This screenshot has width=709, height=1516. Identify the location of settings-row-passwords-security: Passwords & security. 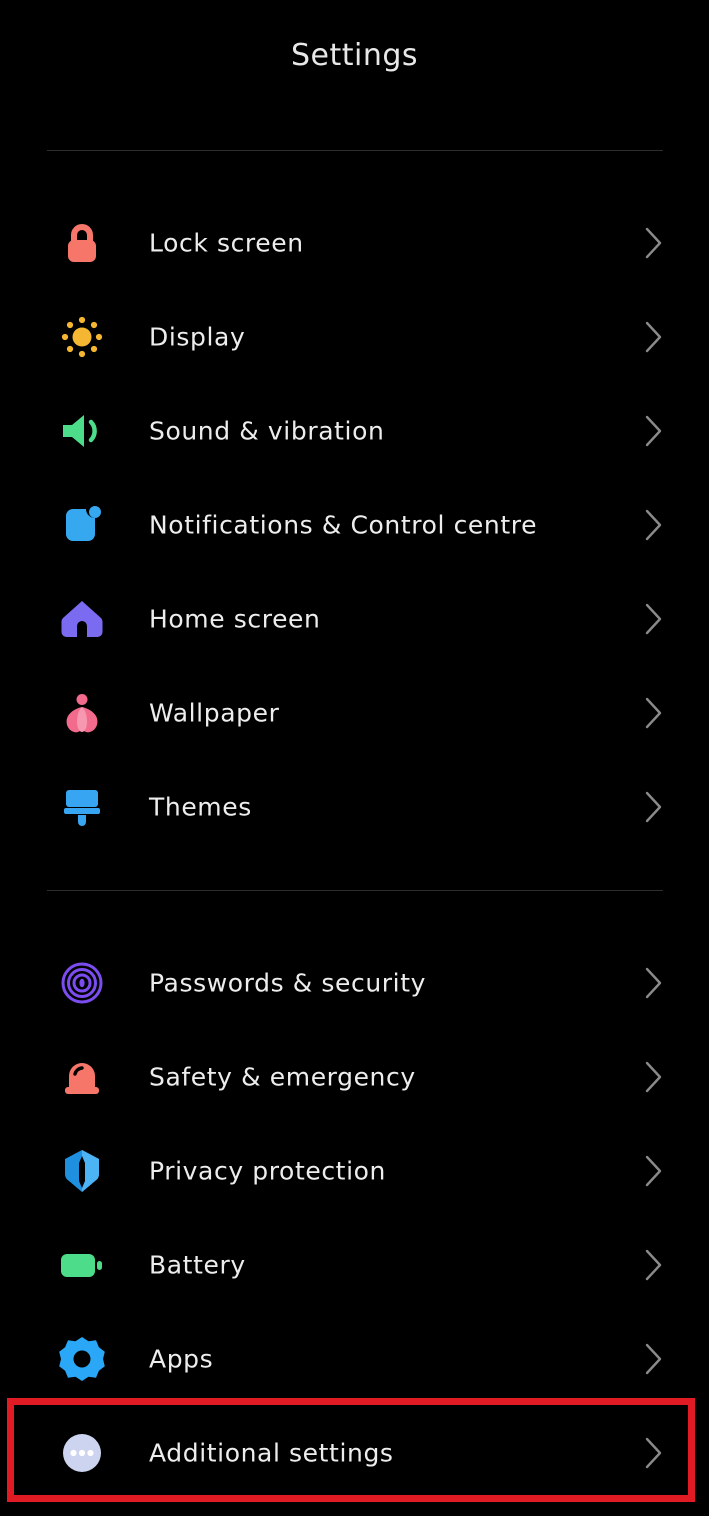
(354, 983).